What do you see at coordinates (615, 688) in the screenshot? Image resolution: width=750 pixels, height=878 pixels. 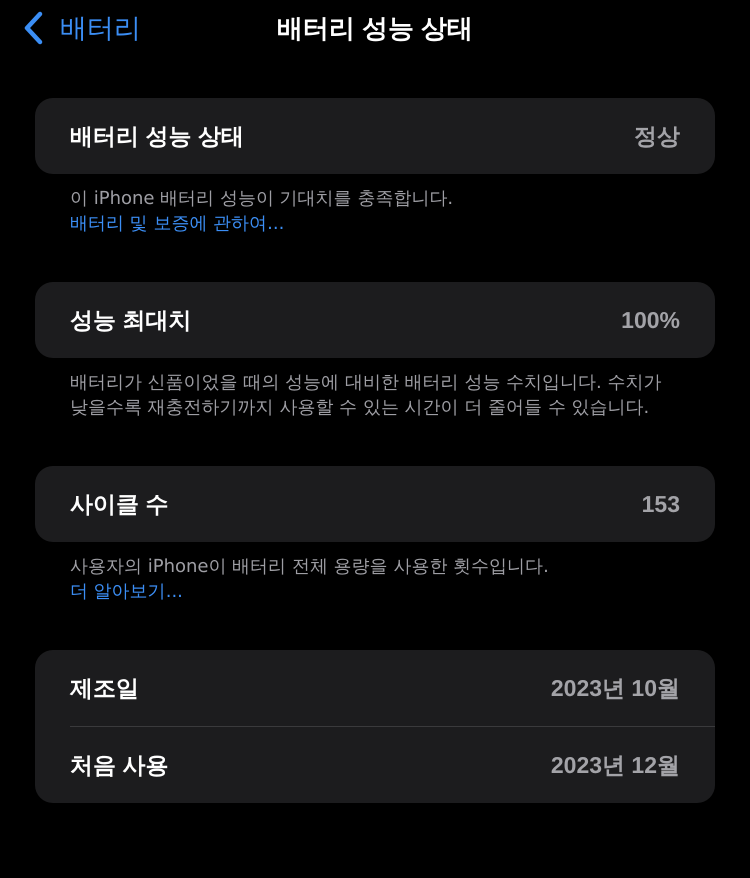 I see `row-value: 2023년 10월` at bounding box center [615, 688].